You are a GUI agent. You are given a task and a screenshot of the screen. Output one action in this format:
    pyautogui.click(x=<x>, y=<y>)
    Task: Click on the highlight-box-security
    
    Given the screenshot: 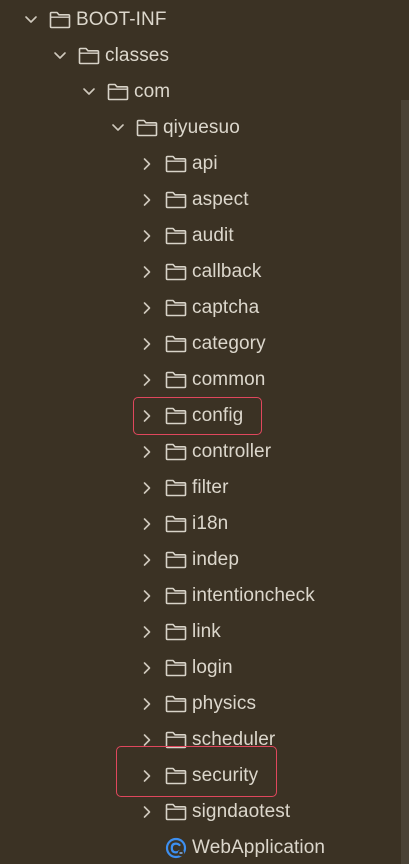 What is the action you would take?
    pyautogui.click(x=196, y=771)
    